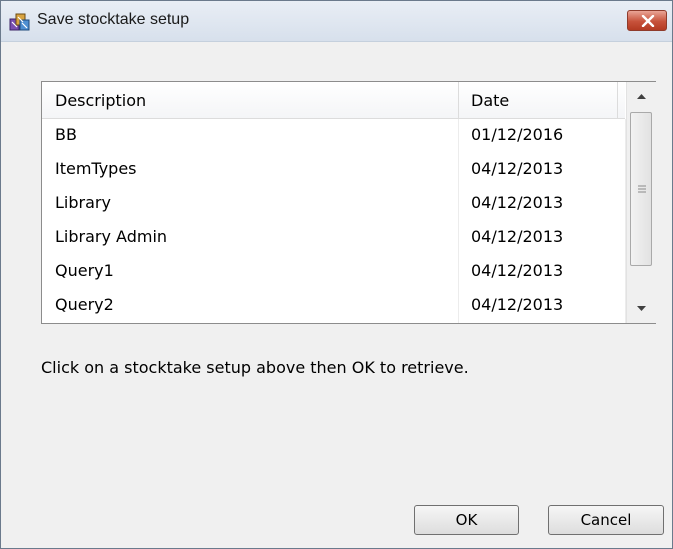 The height and width of the screenshot is (549, 673). What do you see at coordinates (84, 270) in the screenshot?
I see `row-description: Query1` at bounding box center [84, 270].